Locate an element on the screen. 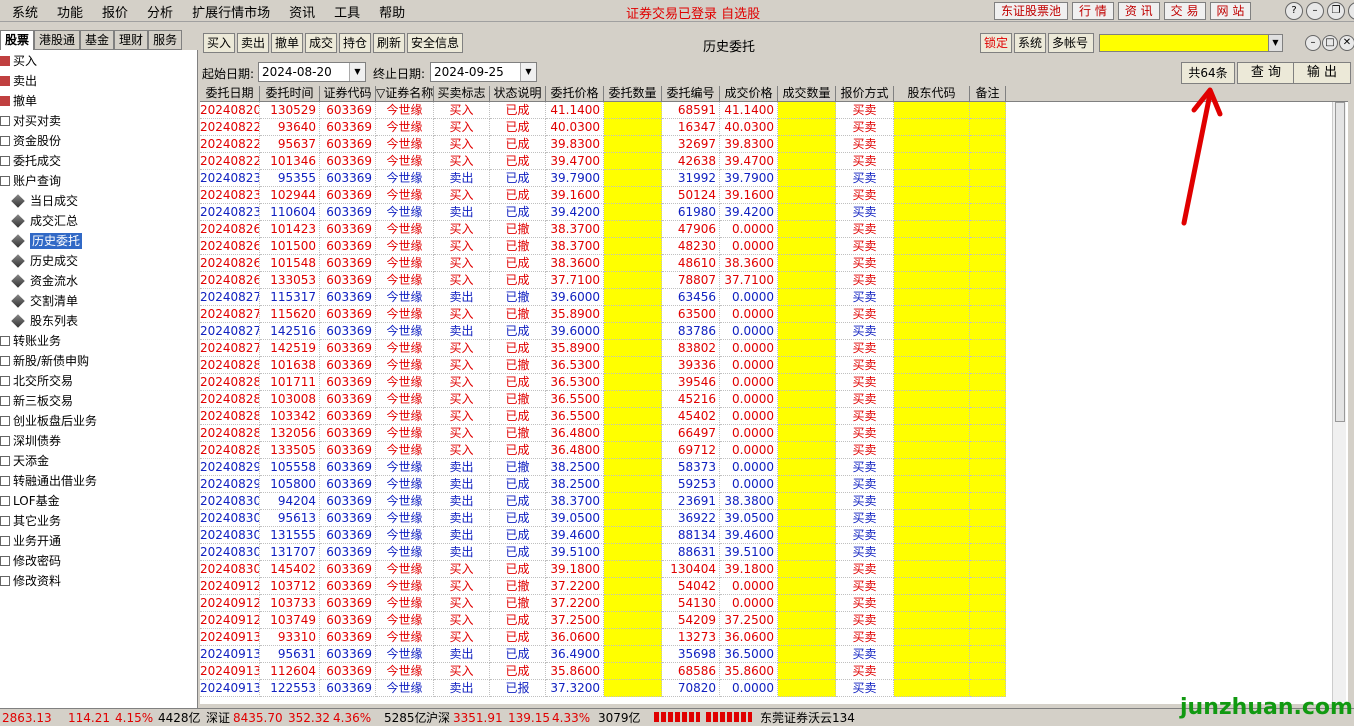 The width and height of the screenshot is (1354, 726). top-nav-button: 资 讯 is located at coordinates (1138, 11).